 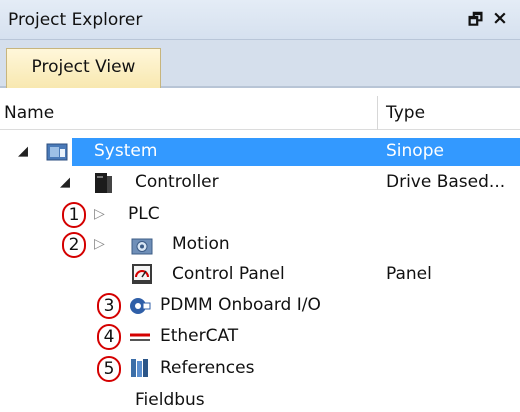 What do you see at coordinates (260, 369) in the screenshot?
I see `tree-item-references: 5 References` at bounding box center [260, 369].